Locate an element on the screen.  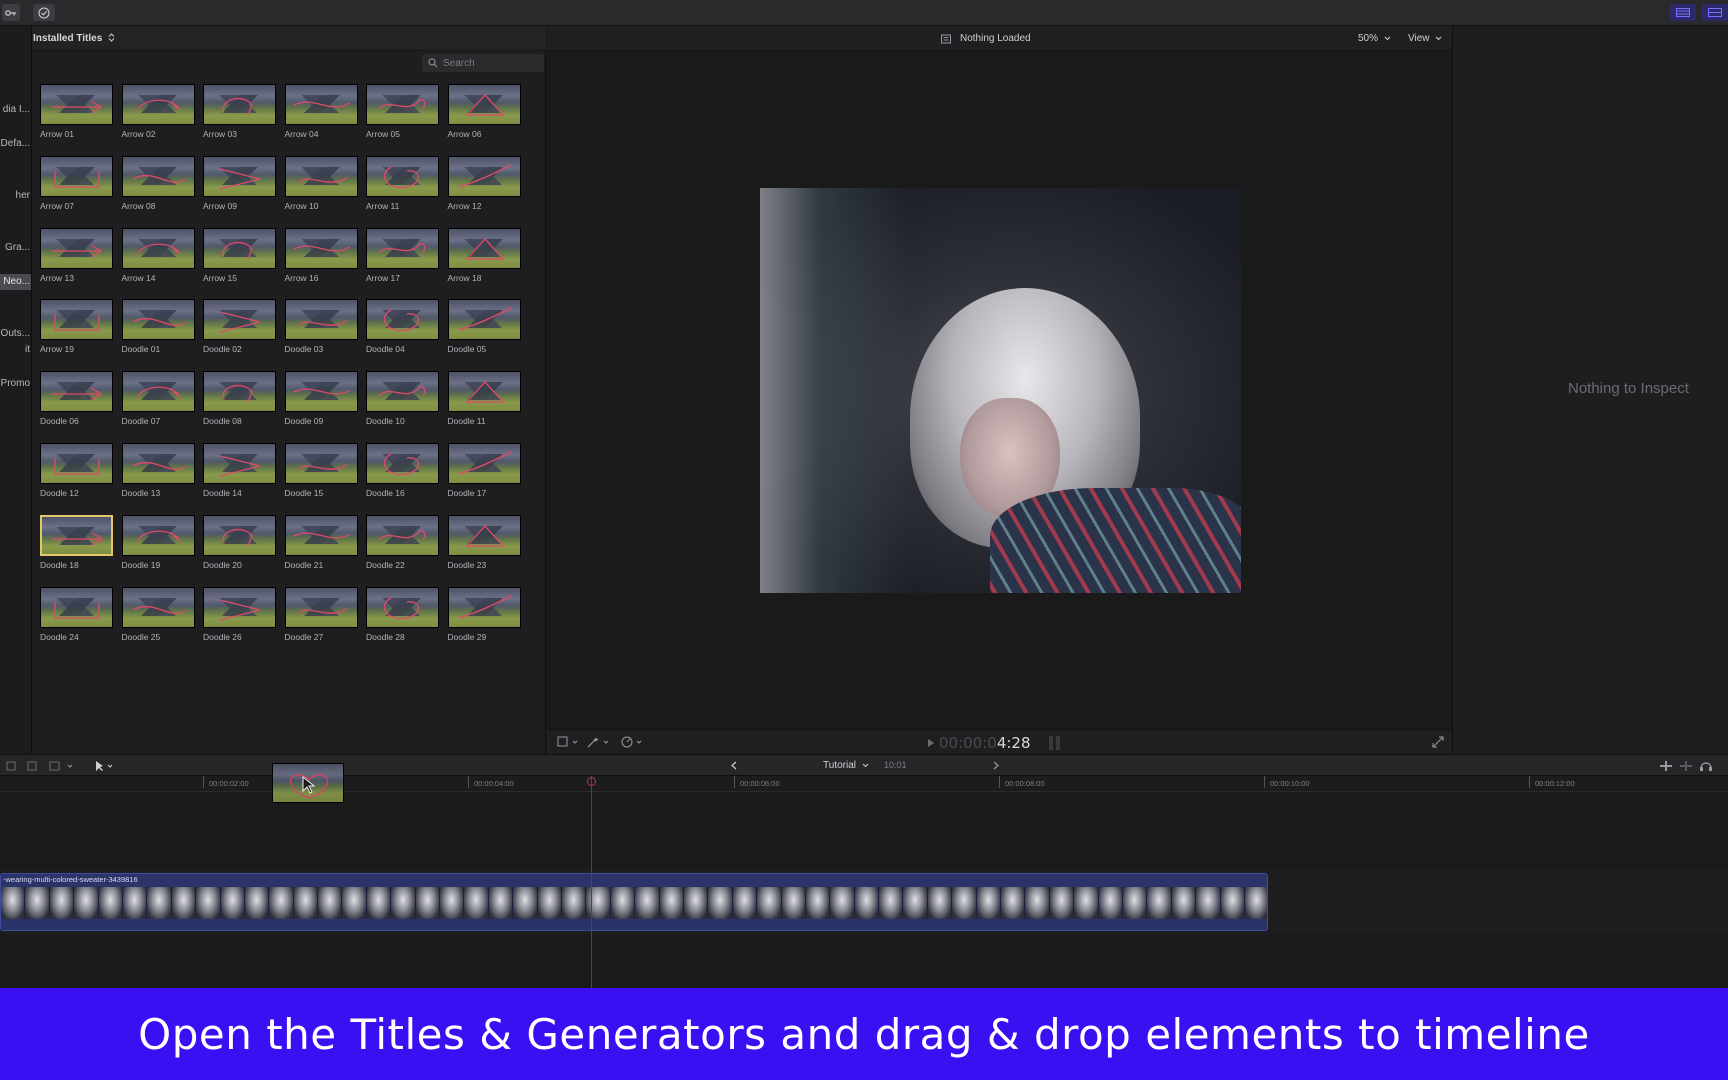
title-thumbnail: Arrow 17 is located at coordinates (403, 256).